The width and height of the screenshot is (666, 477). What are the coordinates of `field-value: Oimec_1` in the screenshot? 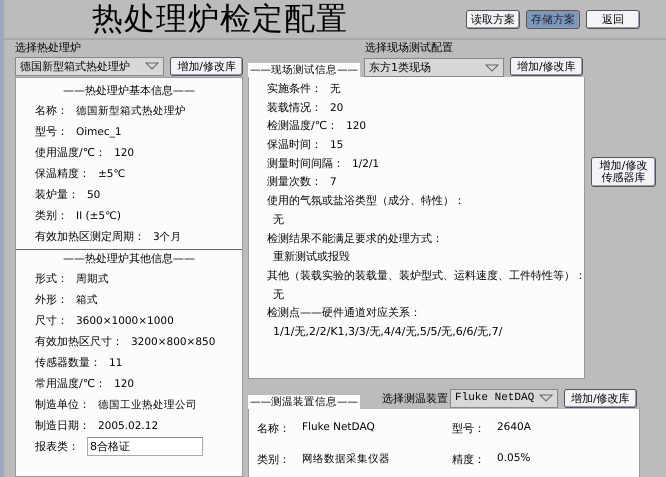 It's located at (99, 132).